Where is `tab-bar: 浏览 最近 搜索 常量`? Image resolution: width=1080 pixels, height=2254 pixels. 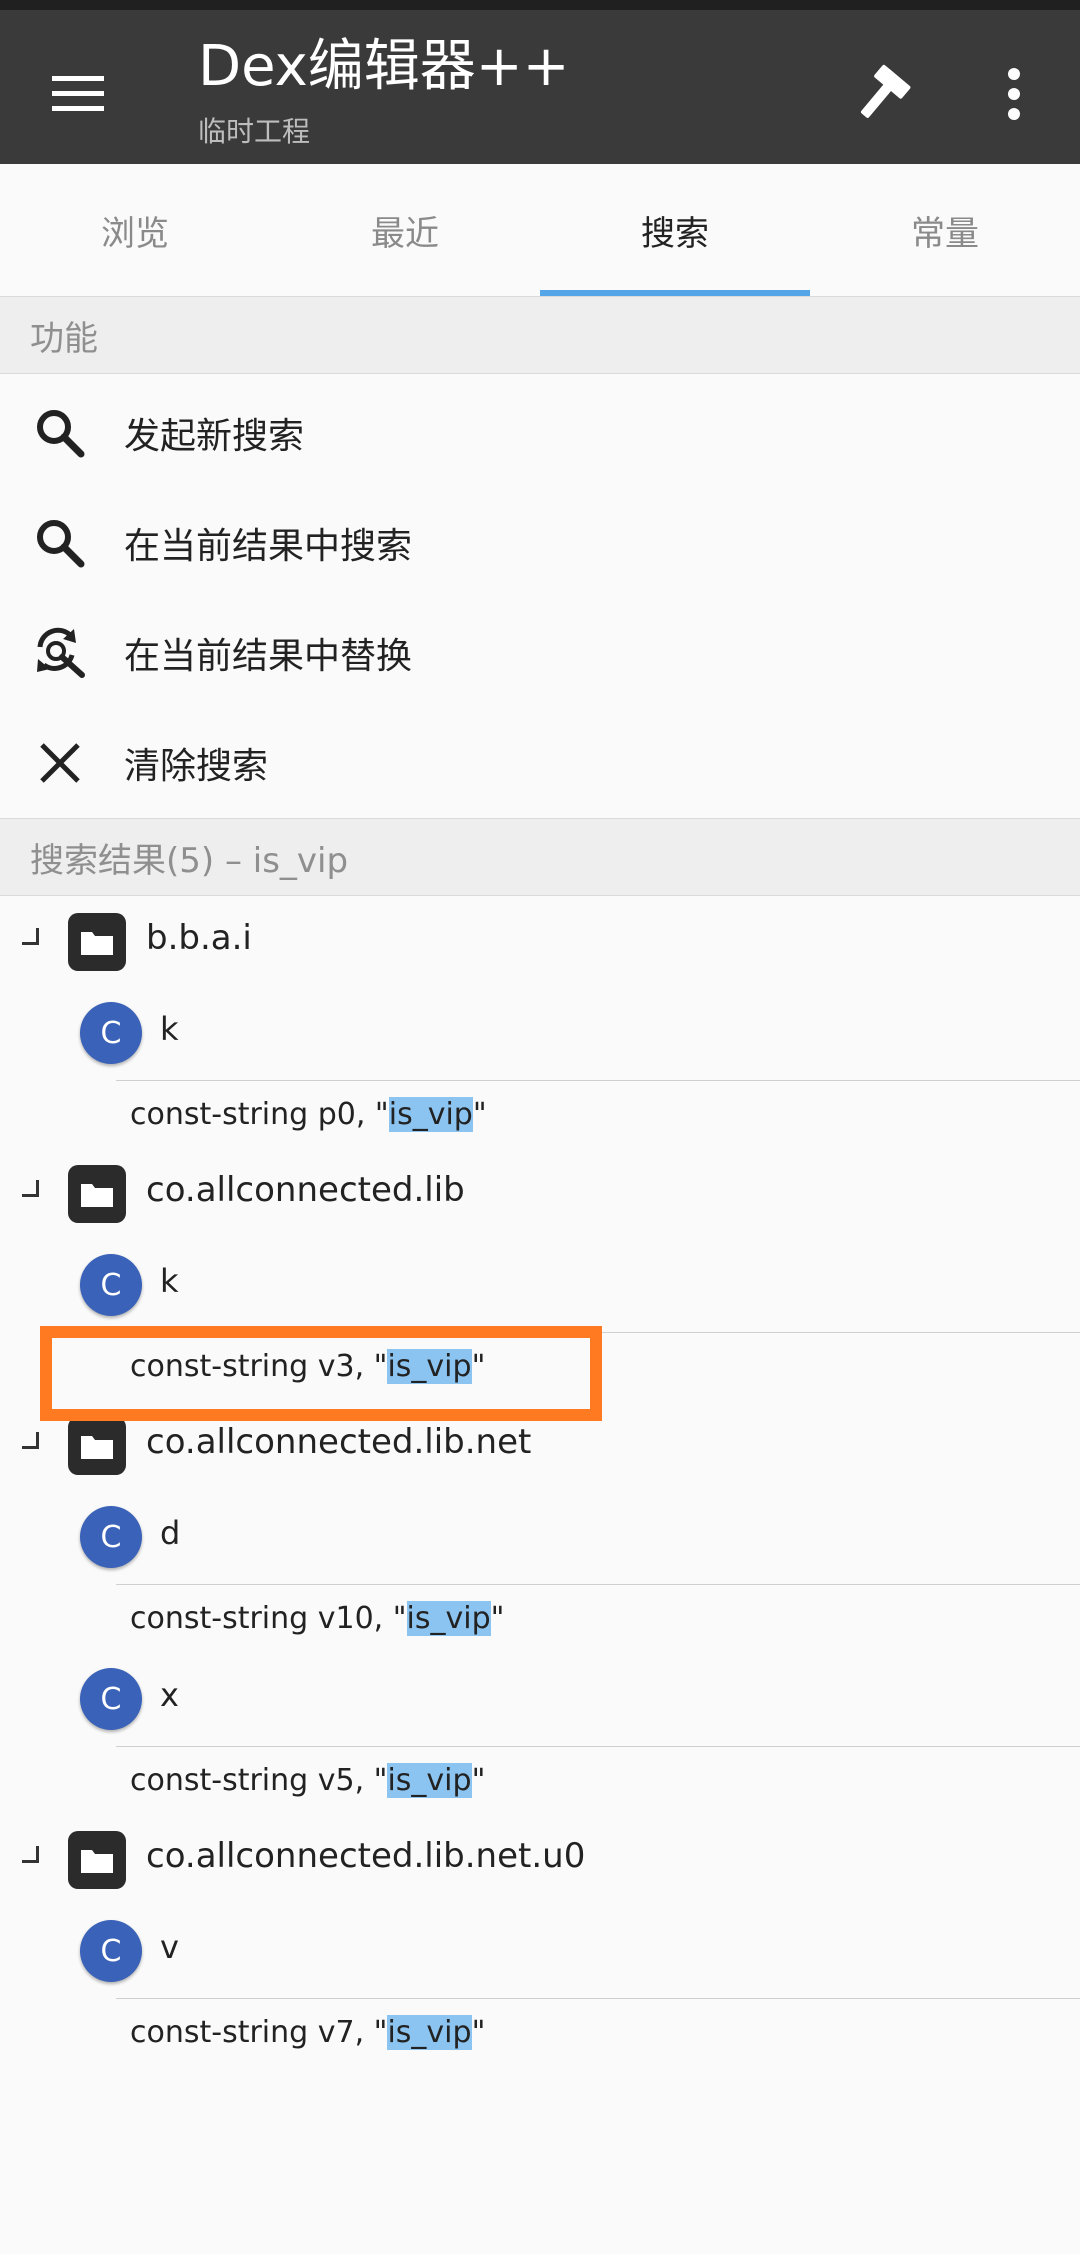
tab-bar: 浏览 最近 搜索 常量 is located at coordinates (540, 230).